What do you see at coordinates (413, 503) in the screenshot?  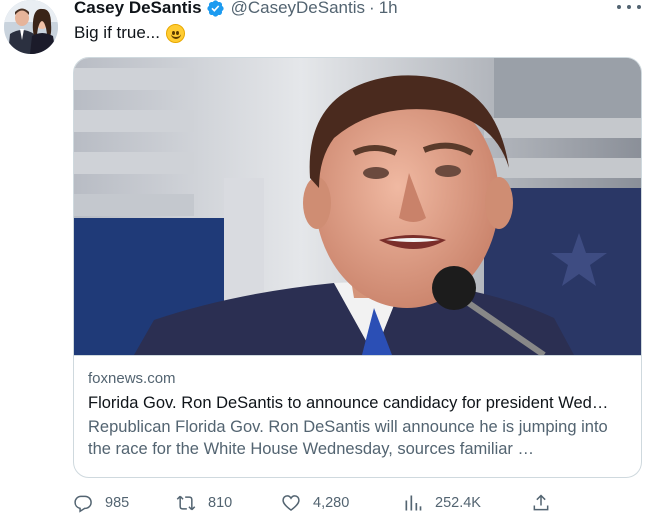 I see `views-chart-icon` at bounding box center [413, 503].